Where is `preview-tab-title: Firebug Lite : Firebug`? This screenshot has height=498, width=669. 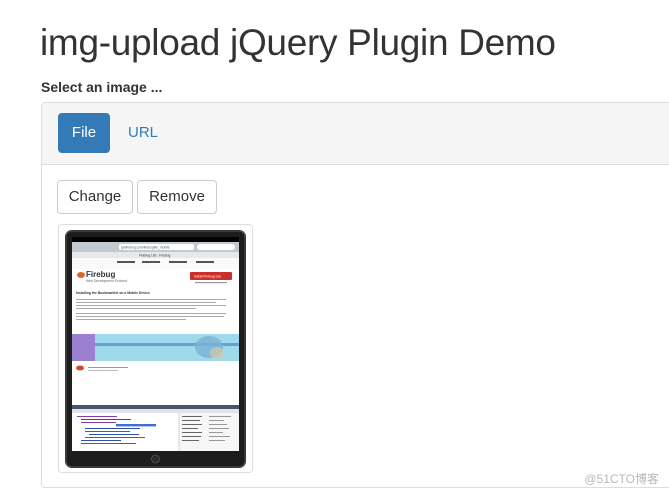
preview-tab-title: Firebug Lite : Firebug is located at coordinates (155, 256).